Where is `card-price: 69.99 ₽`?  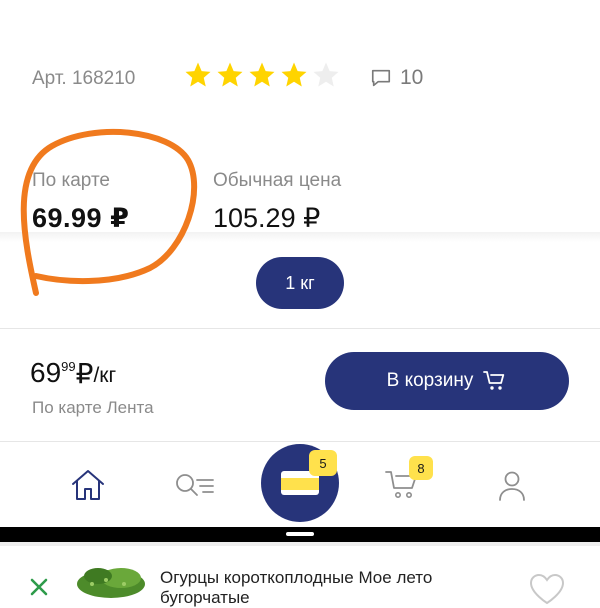 card-price: 69.99 ₽ is located at coordinates (81, 218).